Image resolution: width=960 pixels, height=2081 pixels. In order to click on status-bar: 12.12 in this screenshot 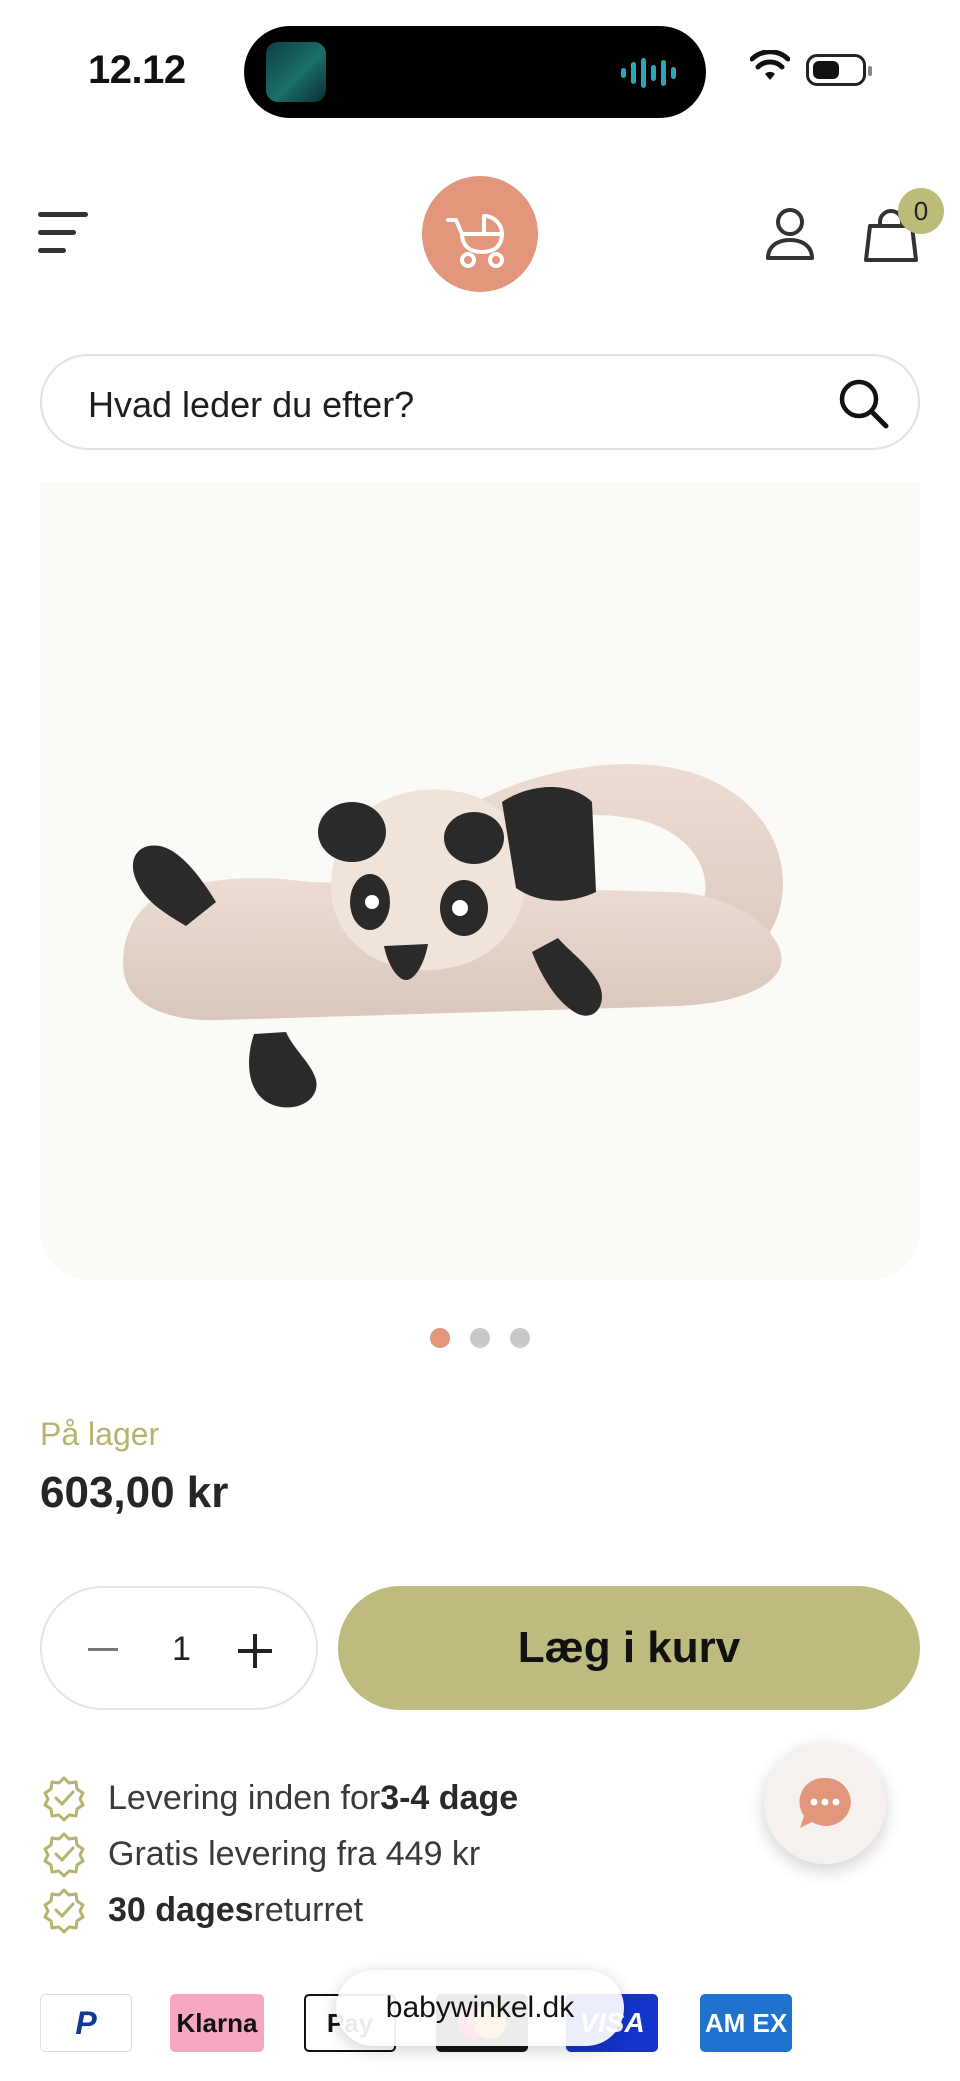, I will do `click(480, 70)`.